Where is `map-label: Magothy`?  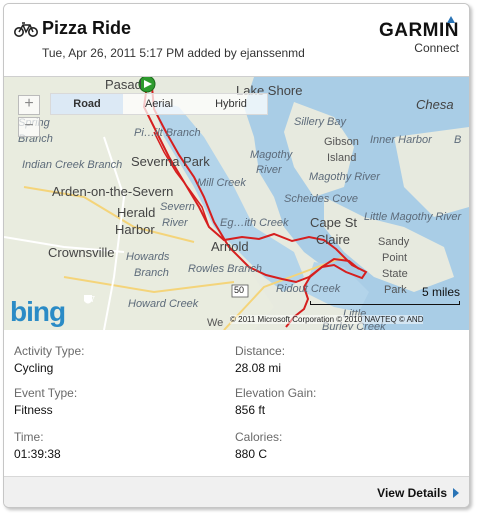
map-label: Magothy is located at coordinates (271, 155).